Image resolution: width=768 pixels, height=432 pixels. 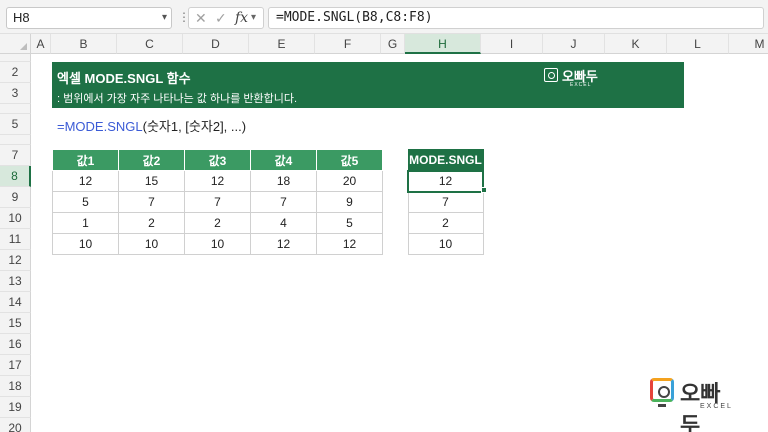 What do you see at coordinates (348, 44) in the screenshot?
I see `column-header-f: F` at bounding box center [348, 44].